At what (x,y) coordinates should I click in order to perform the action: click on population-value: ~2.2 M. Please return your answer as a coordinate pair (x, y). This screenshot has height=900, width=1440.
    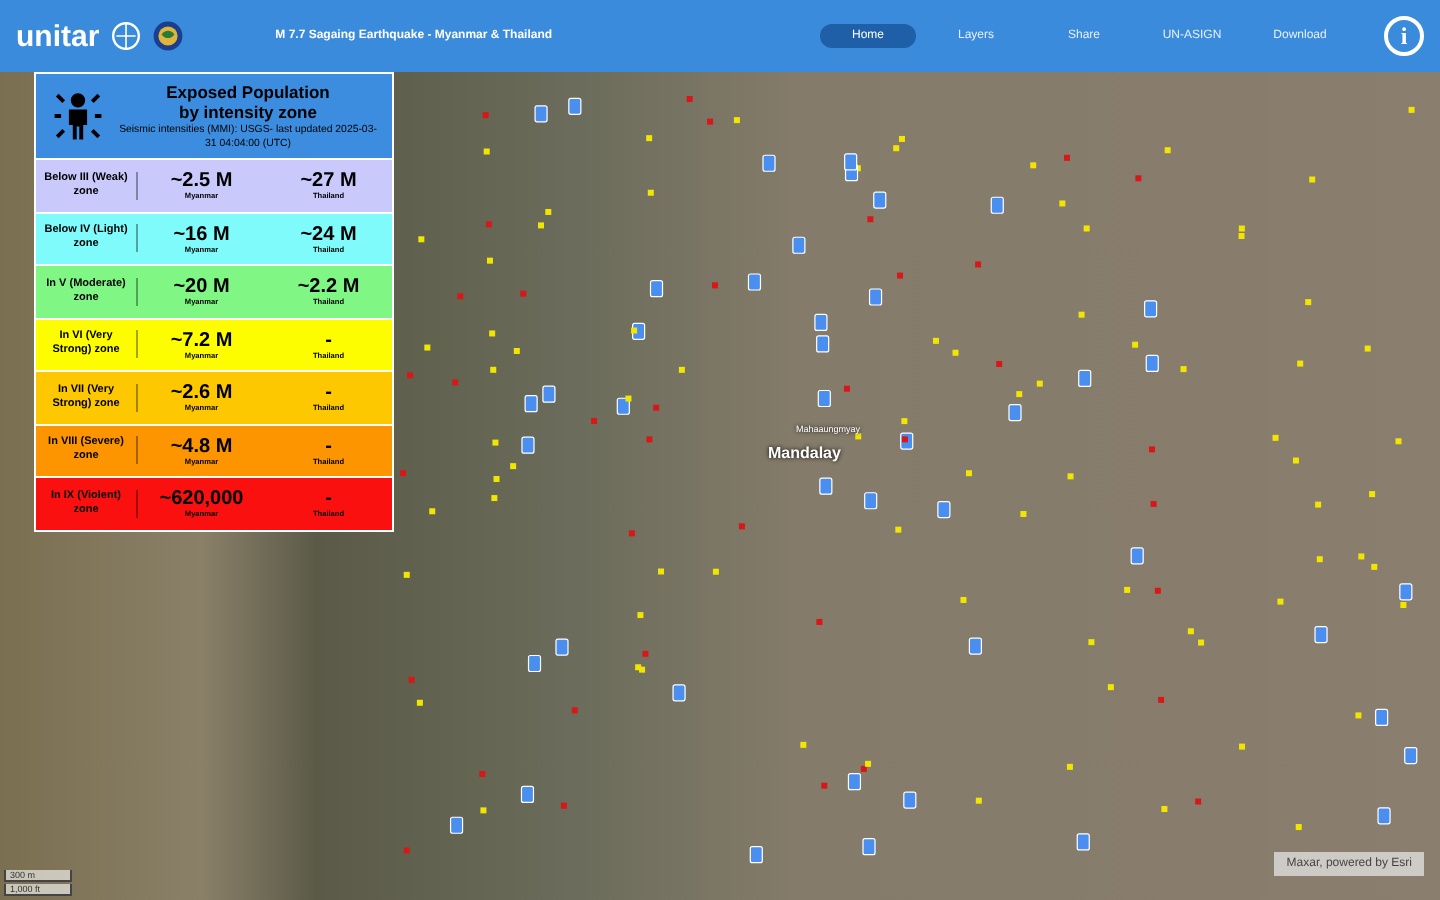
    Looking at the image, I should click on (328, 287).